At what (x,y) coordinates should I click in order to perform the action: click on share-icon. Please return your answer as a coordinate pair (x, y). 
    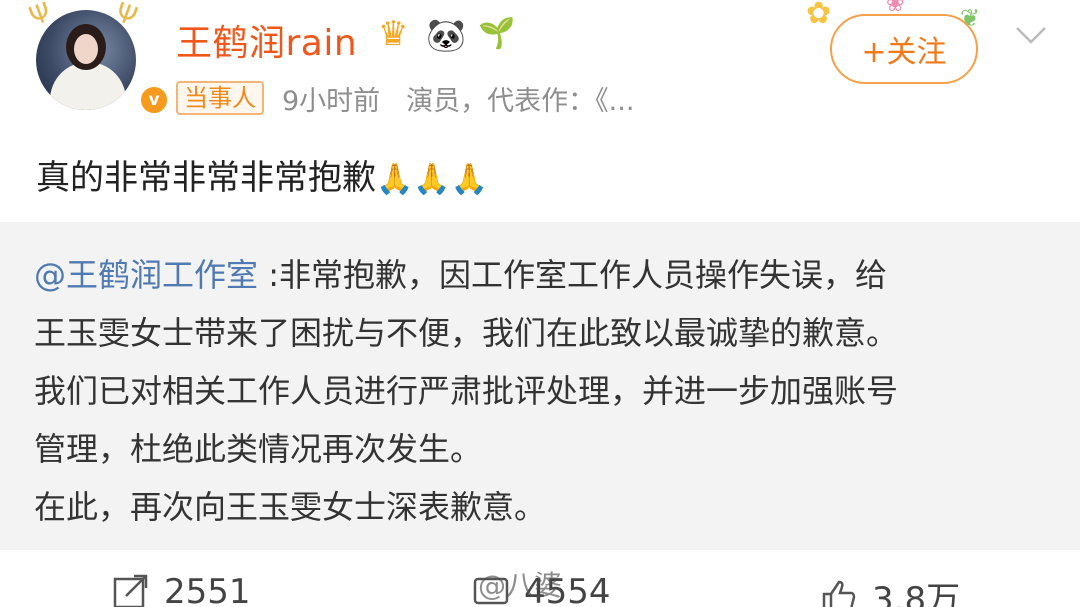
    Looking at the image, I should click on (130, 590).